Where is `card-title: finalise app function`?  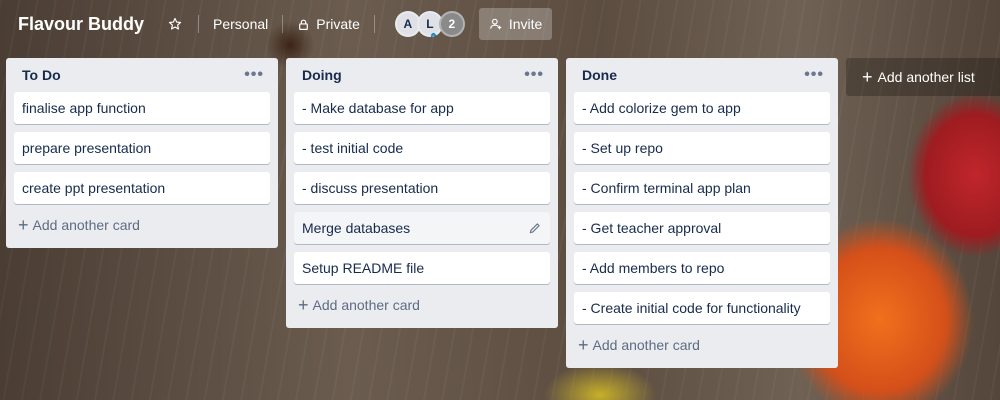 card-title: finalise app function is located at coordinates (84, 108).